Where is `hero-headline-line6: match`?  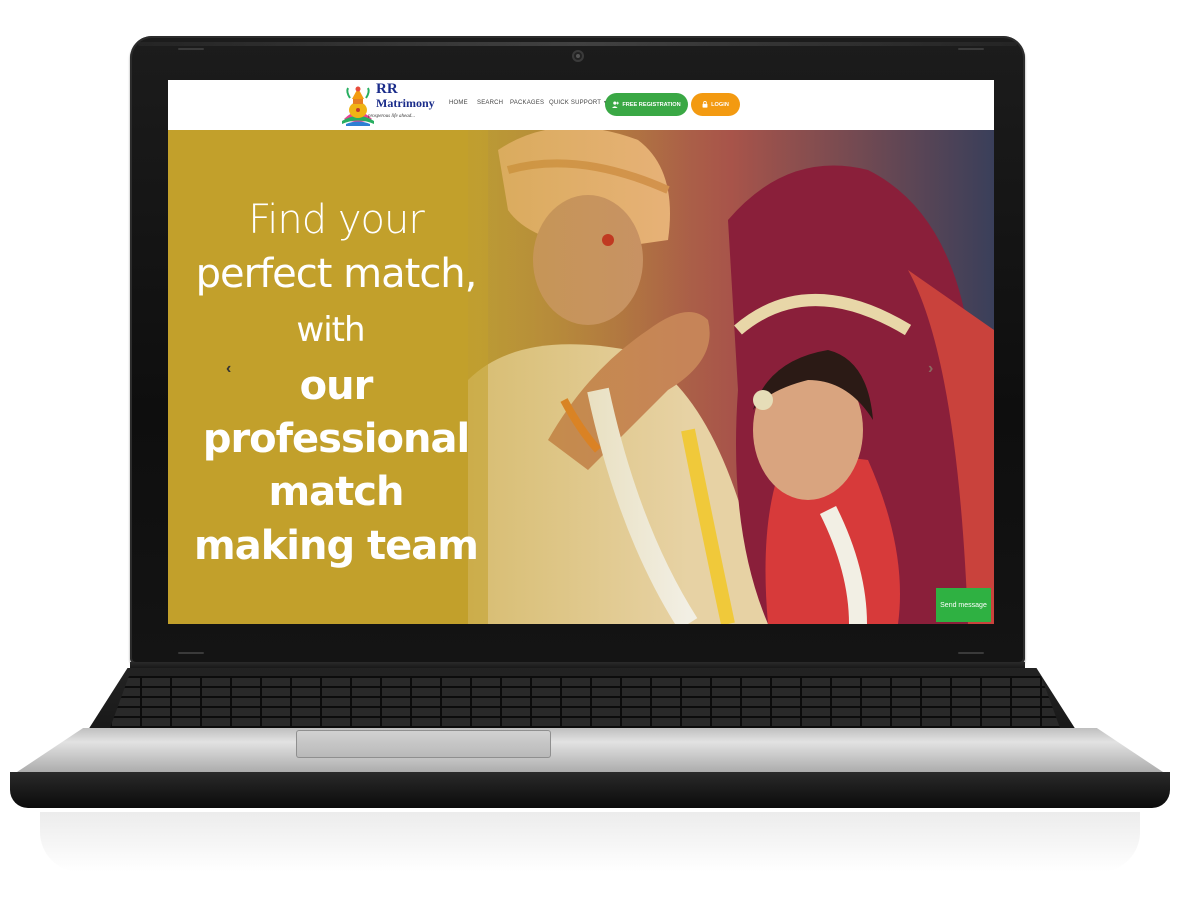 hero-headline-line6: match is located at coordinates (336, 492).